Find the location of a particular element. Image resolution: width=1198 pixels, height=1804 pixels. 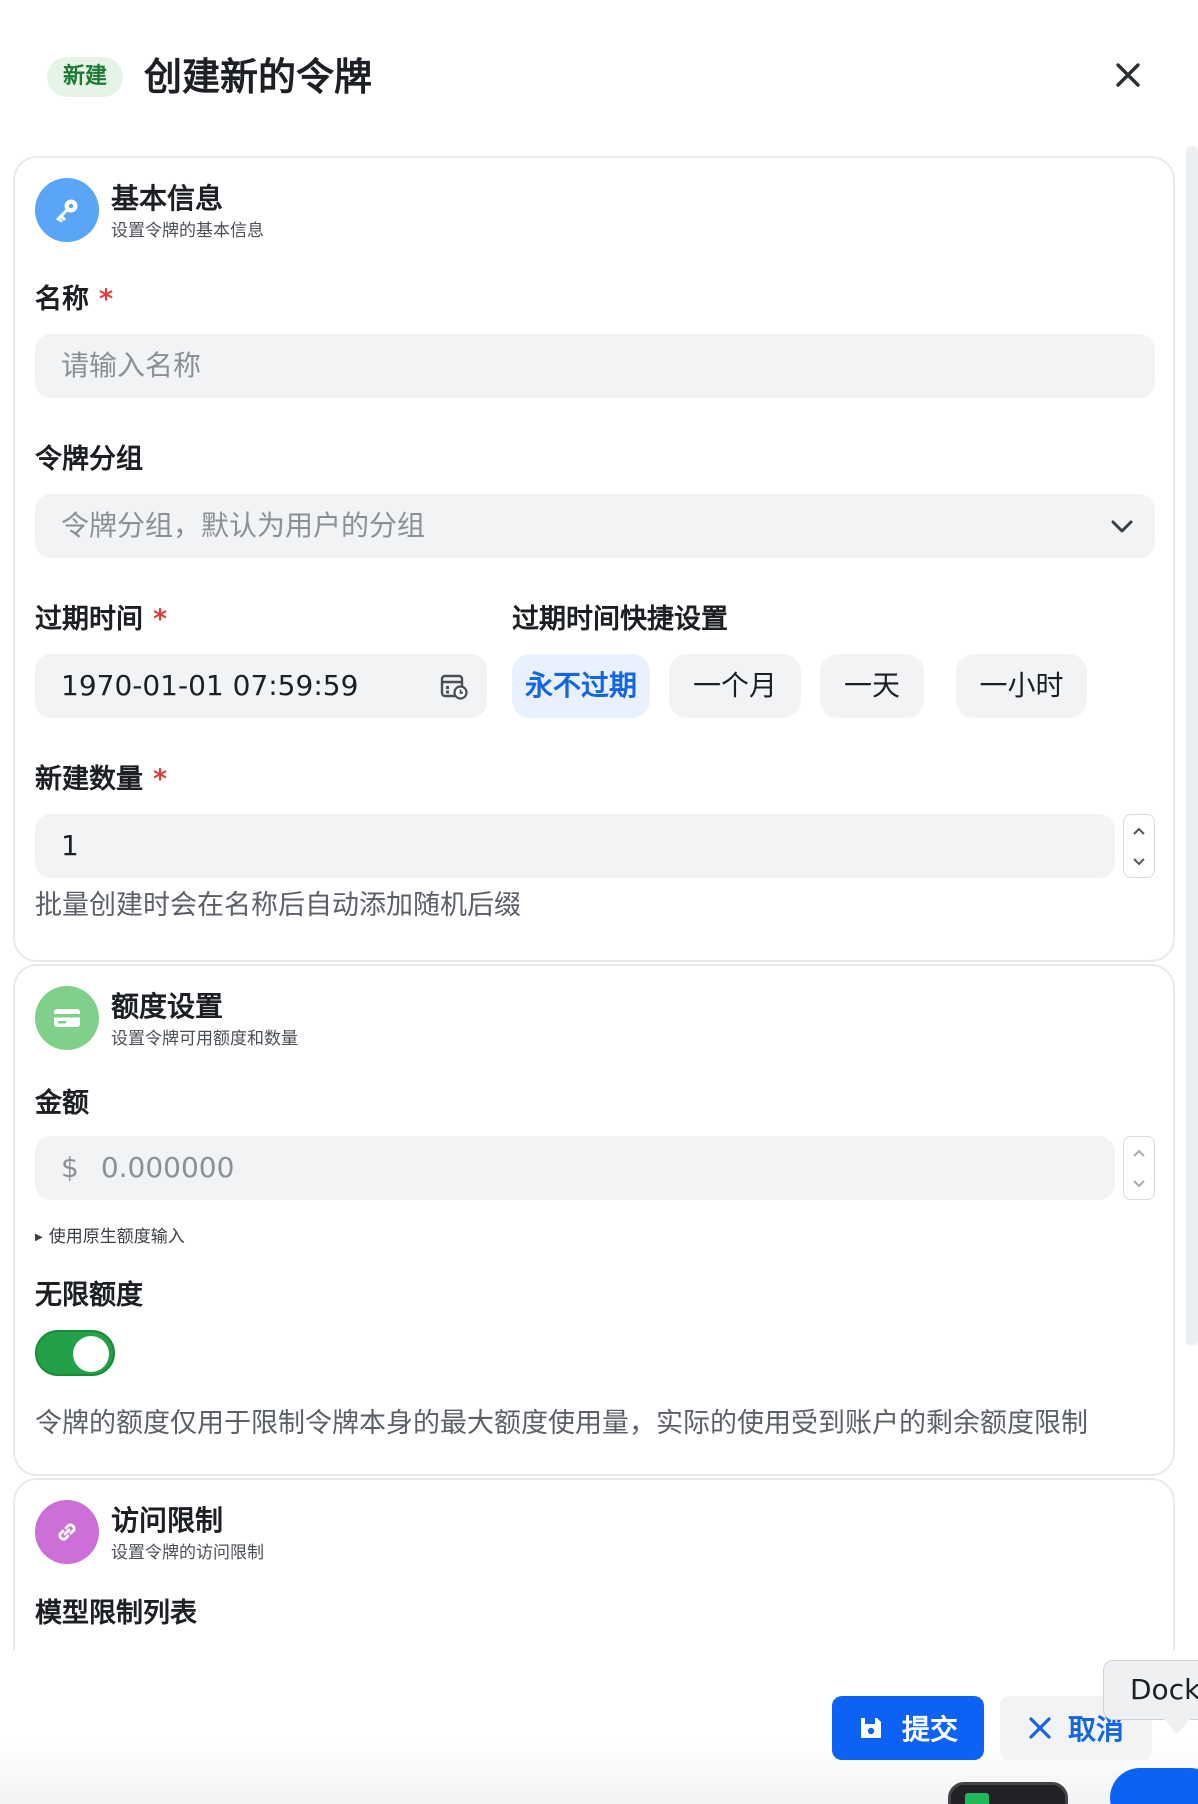

quick-one-hour: 一小时 is located at coordinates (1021, 686).